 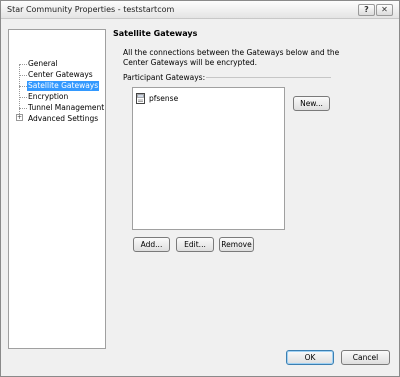 I want to click on help-button: ?, so click(x=366, y=10).